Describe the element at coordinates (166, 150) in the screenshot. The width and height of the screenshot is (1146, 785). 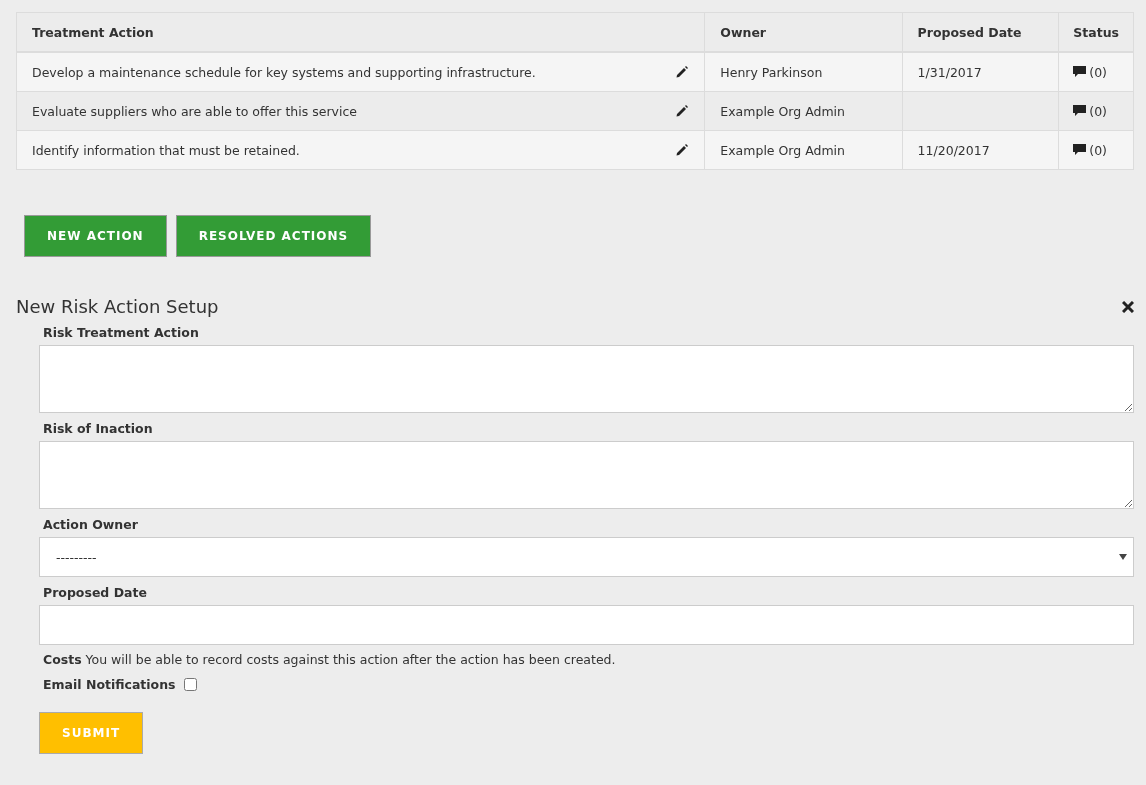
I see `table-cell: Identify information that must be retained.` at that location.